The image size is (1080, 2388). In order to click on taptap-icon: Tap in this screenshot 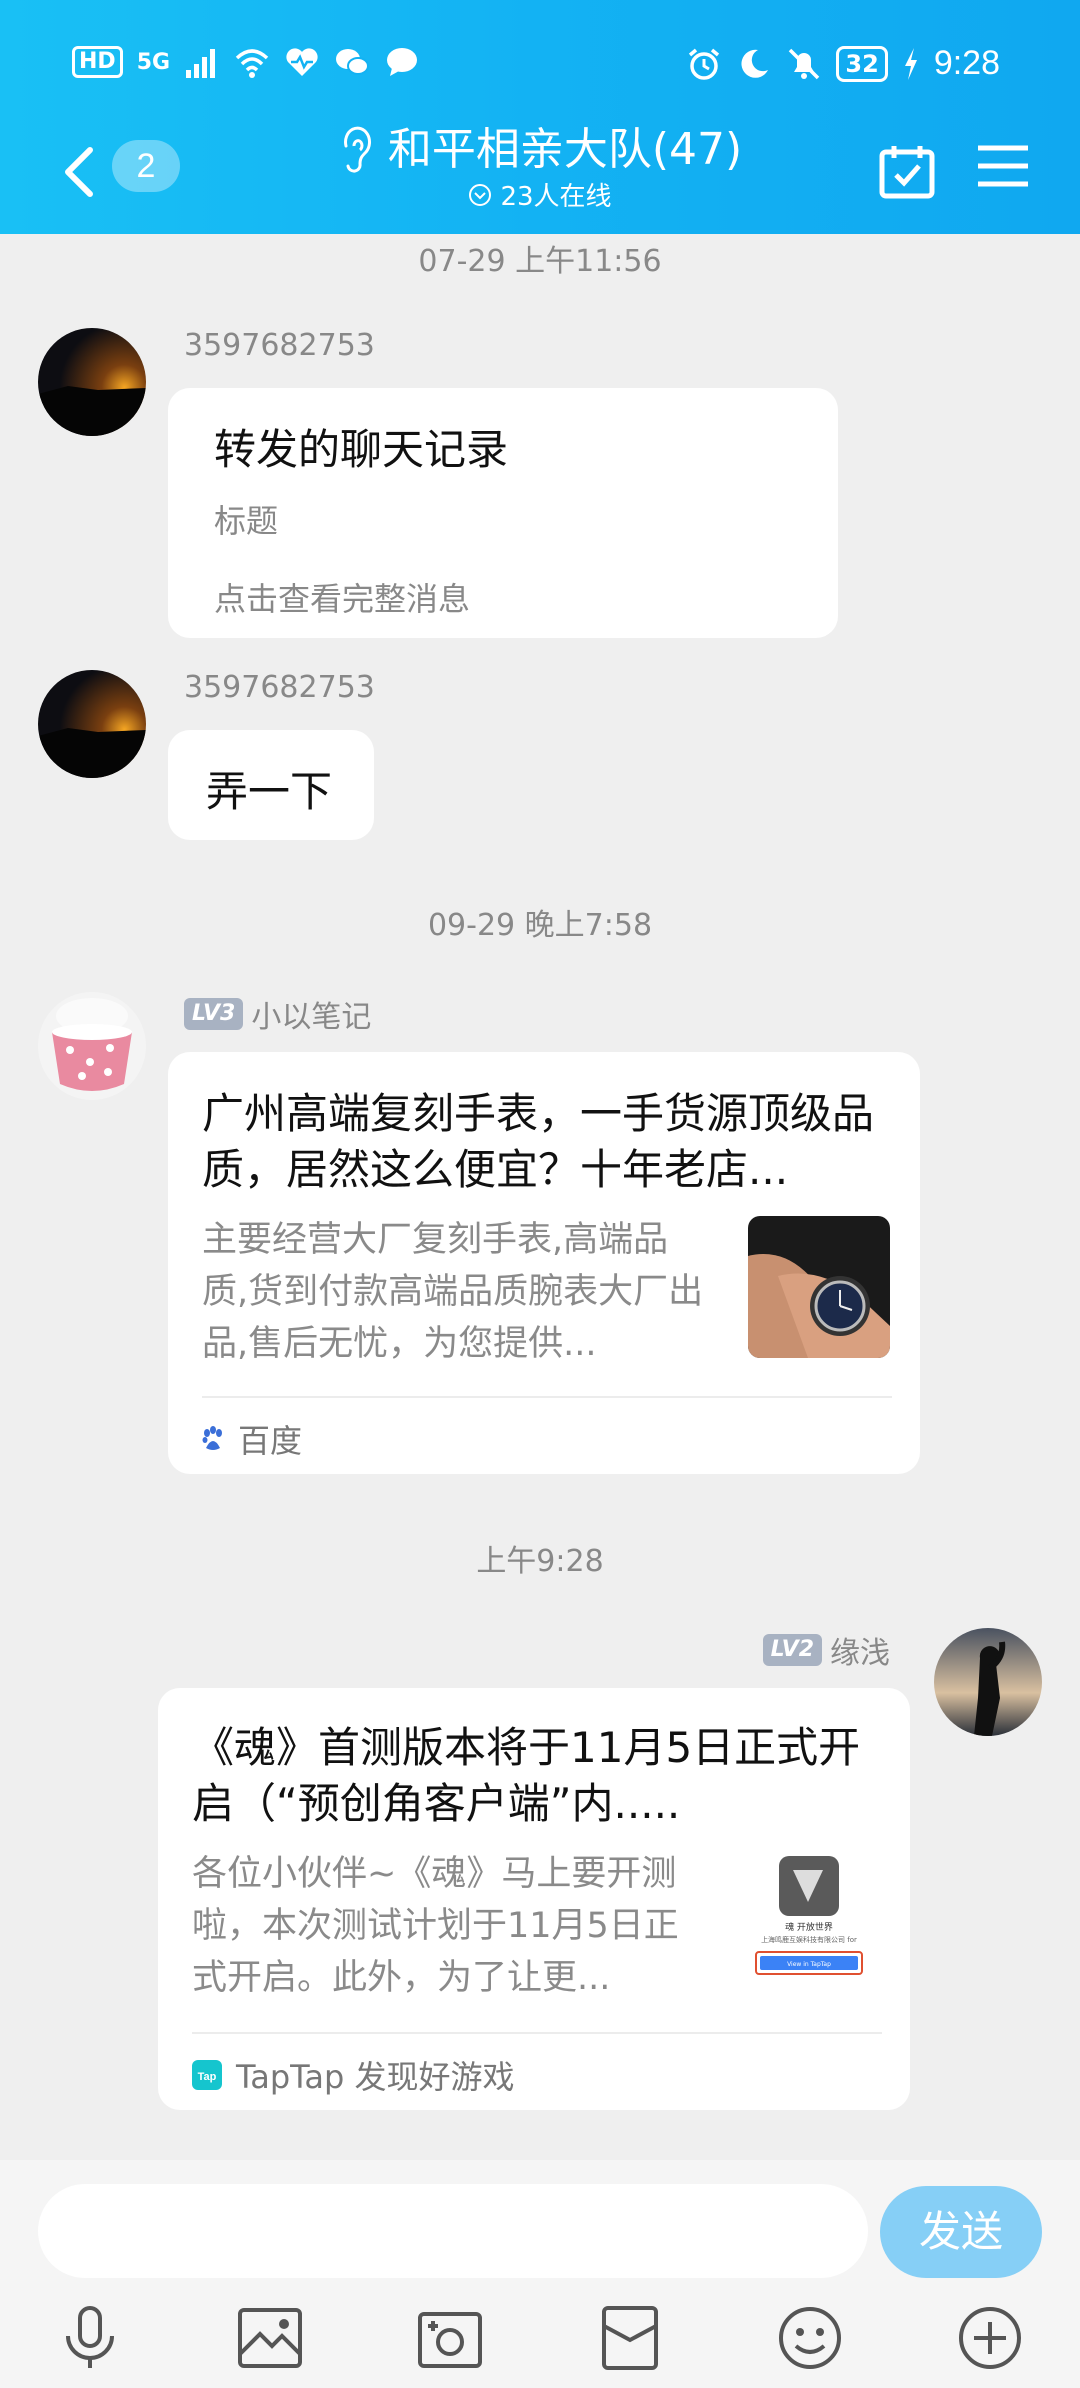, I will do `click(207, 2075)`.